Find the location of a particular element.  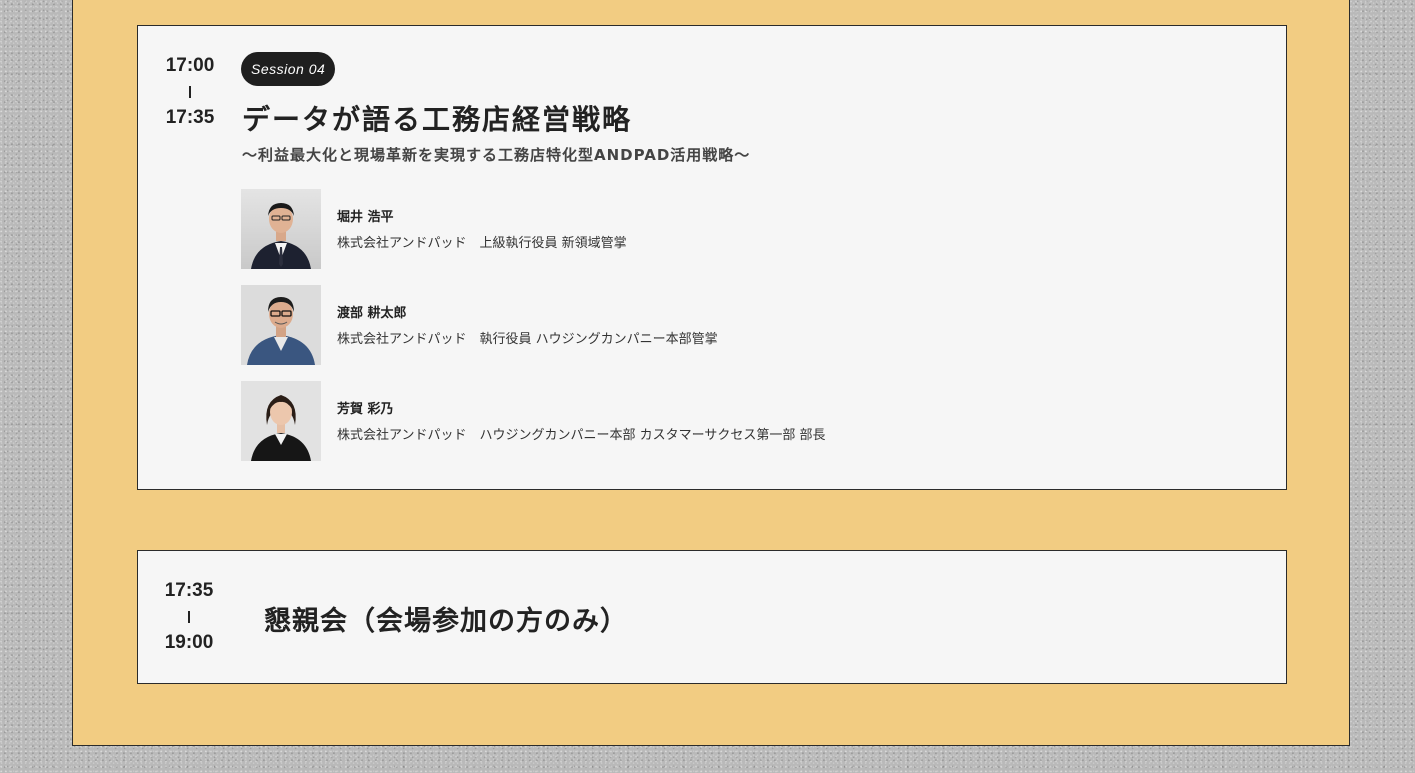

speaker-name: 芳賀 彩乃 is located at coordinates (365, 409).